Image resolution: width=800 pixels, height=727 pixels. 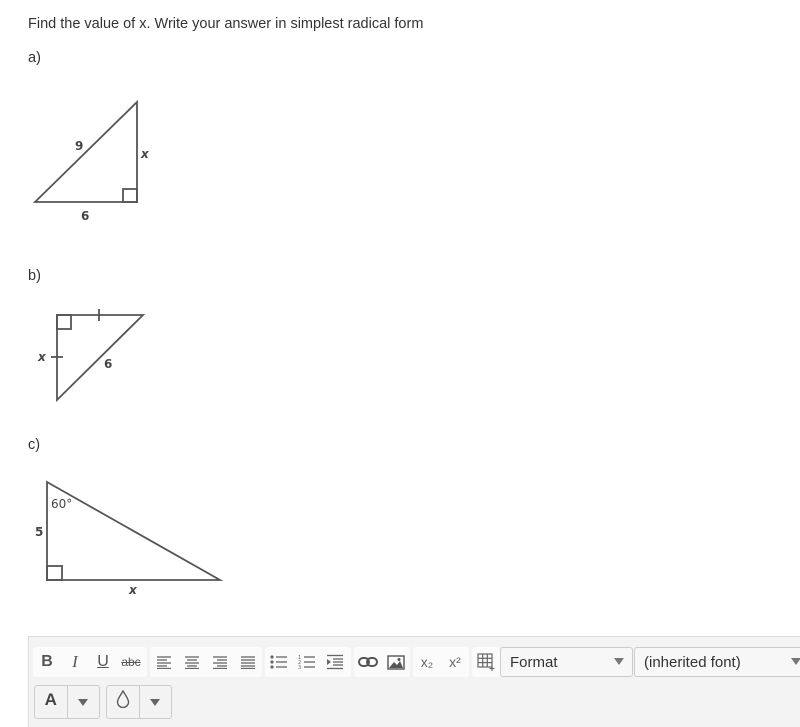 I want to click on align-right-button, so click(x=220, y=662).